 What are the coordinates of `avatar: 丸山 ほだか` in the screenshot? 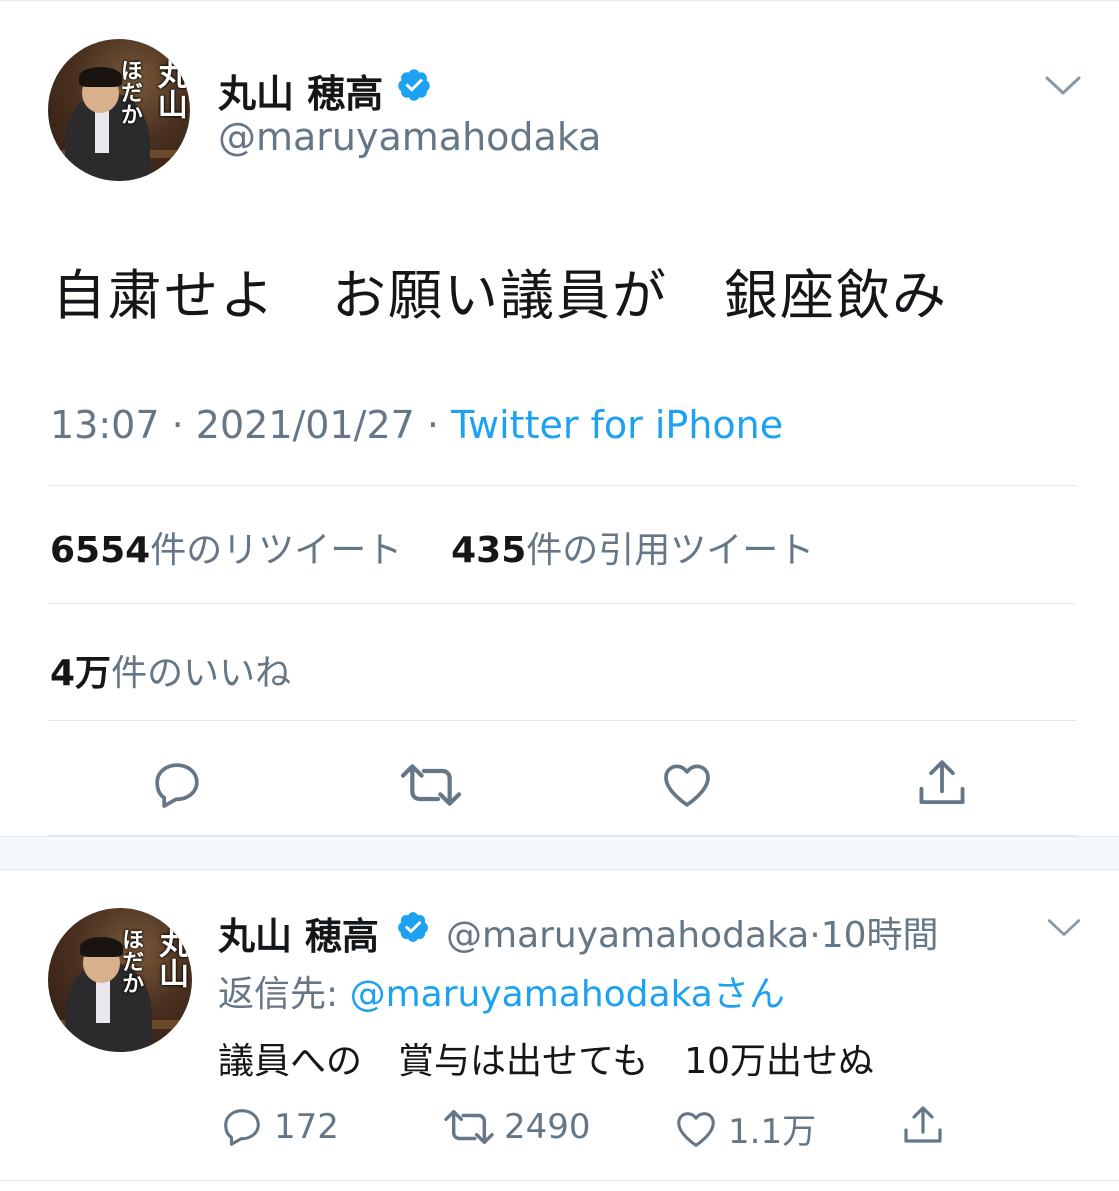 It's located at (119, 110).